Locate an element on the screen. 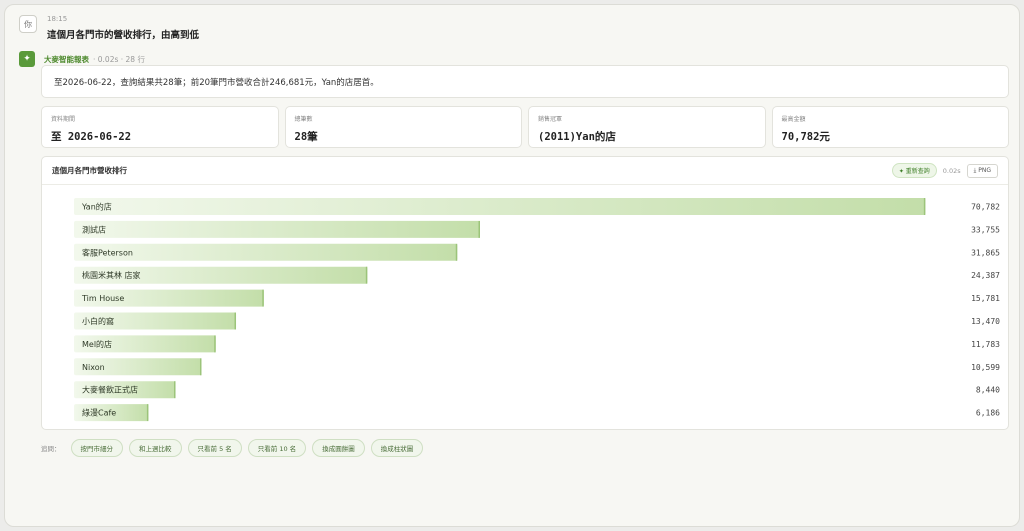 This screenshot has width=1024, height=531. category-label: 客服Peterson is located at coordinates (107, 252).